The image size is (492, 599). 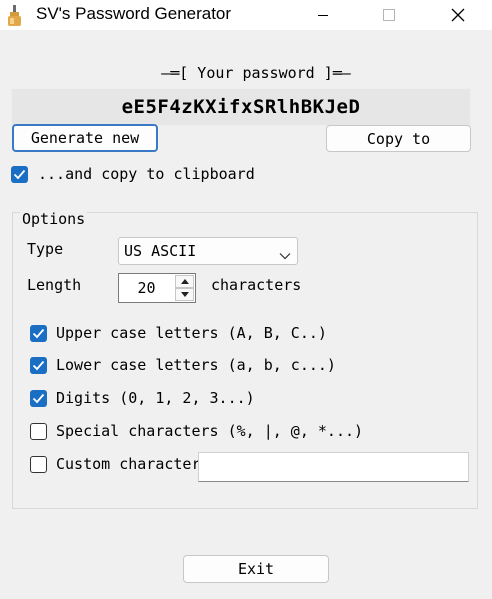 I want to click on exit-button: Exit, so click(x=256, y=569).